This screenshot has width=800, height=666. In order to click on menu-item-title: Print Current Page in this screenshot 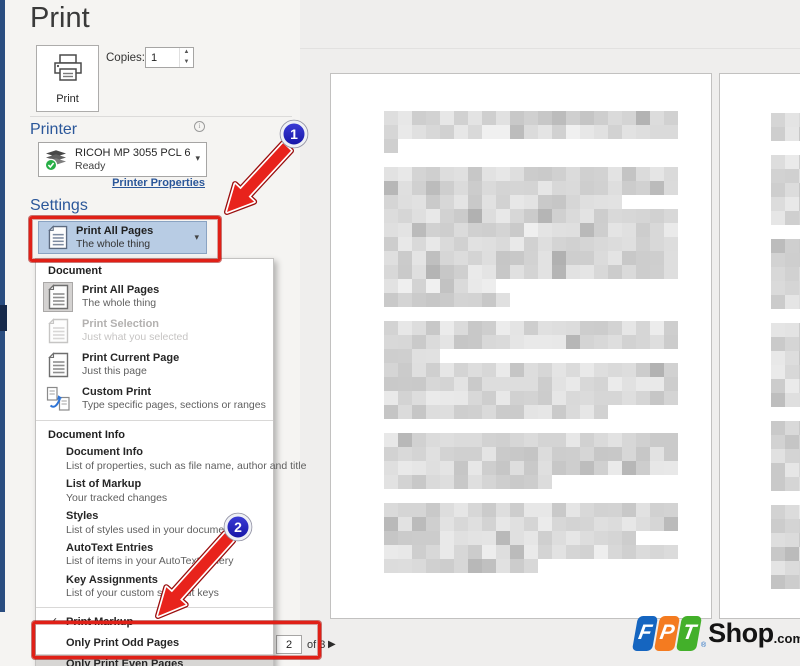, I will do `click(131, 358)`.